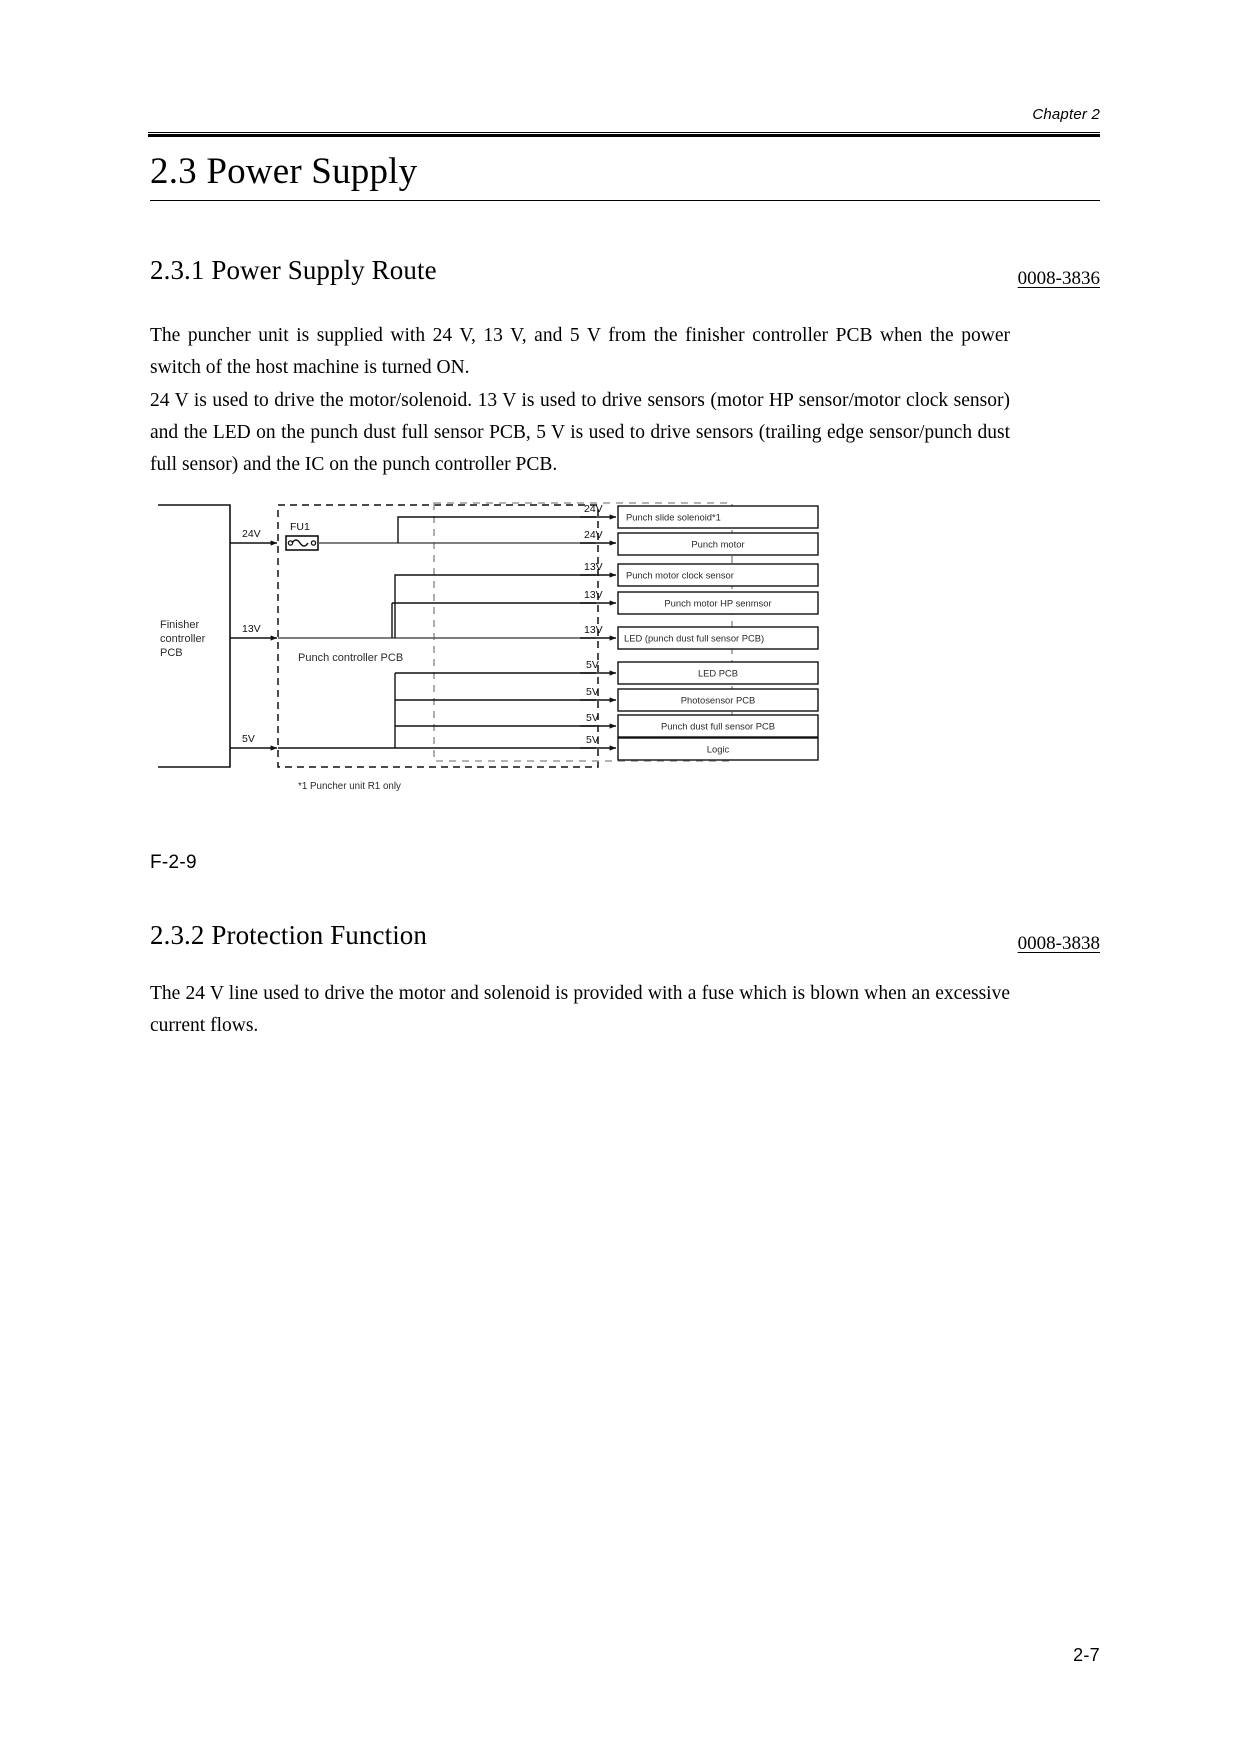 The height and width of the screenshot is (1754, 1240). What do you see at coordinates (1058, 278) in the screenshot?
I see `doc-code-231: 0008-3836` at bounding box center [1058, 278].